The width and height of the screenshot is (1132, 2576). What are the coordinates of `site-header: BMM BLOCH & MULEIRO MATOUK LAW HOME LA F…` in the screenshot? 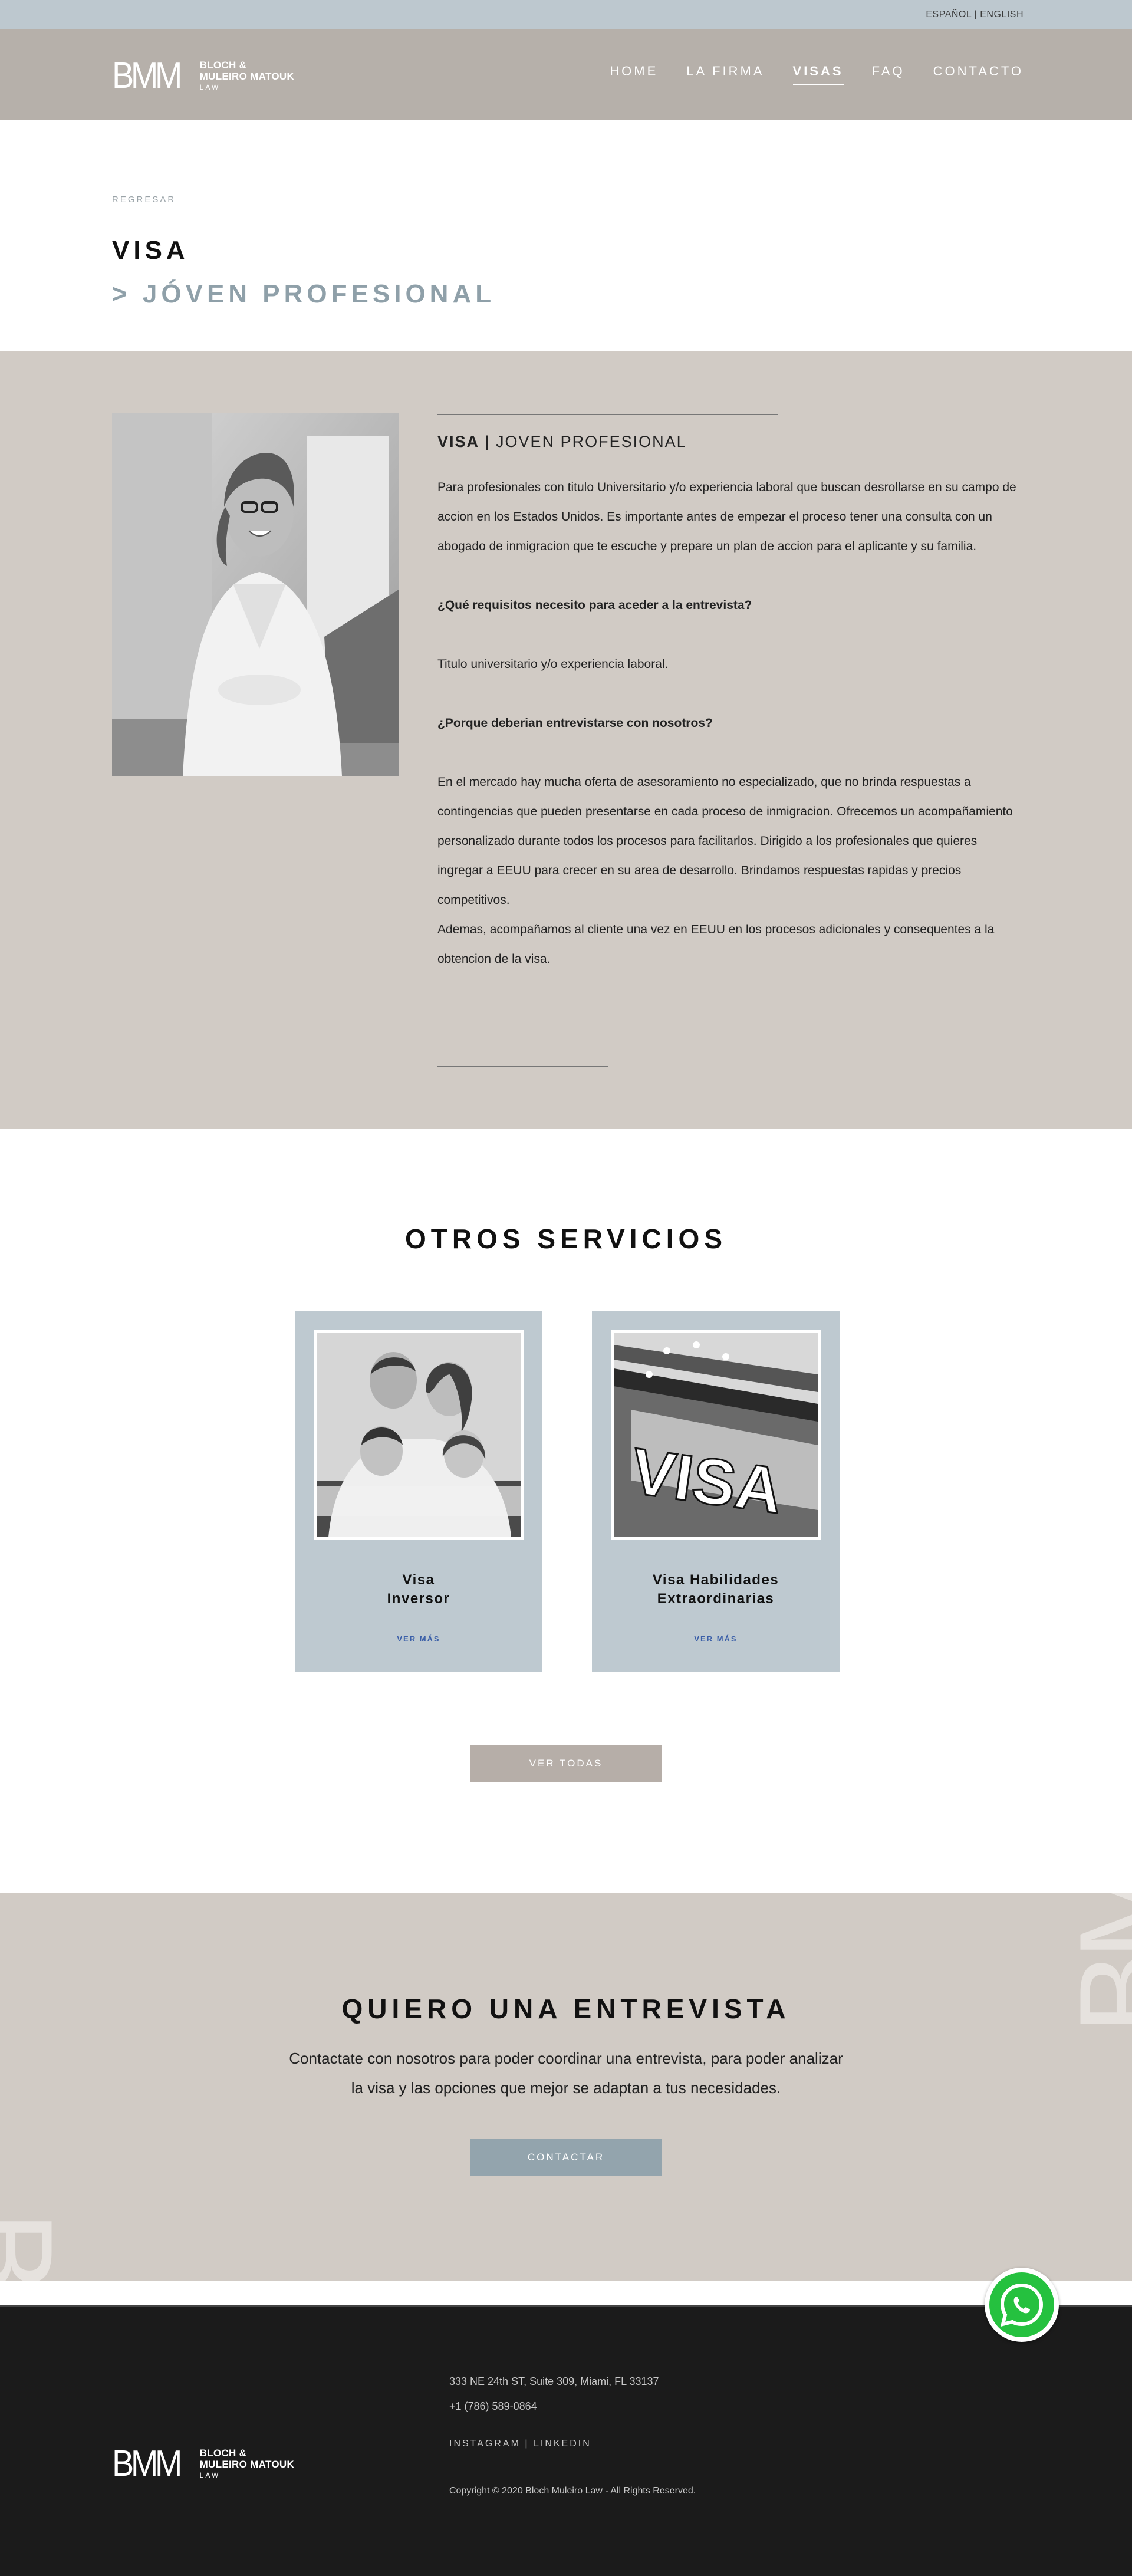 It's located at (566, 75).